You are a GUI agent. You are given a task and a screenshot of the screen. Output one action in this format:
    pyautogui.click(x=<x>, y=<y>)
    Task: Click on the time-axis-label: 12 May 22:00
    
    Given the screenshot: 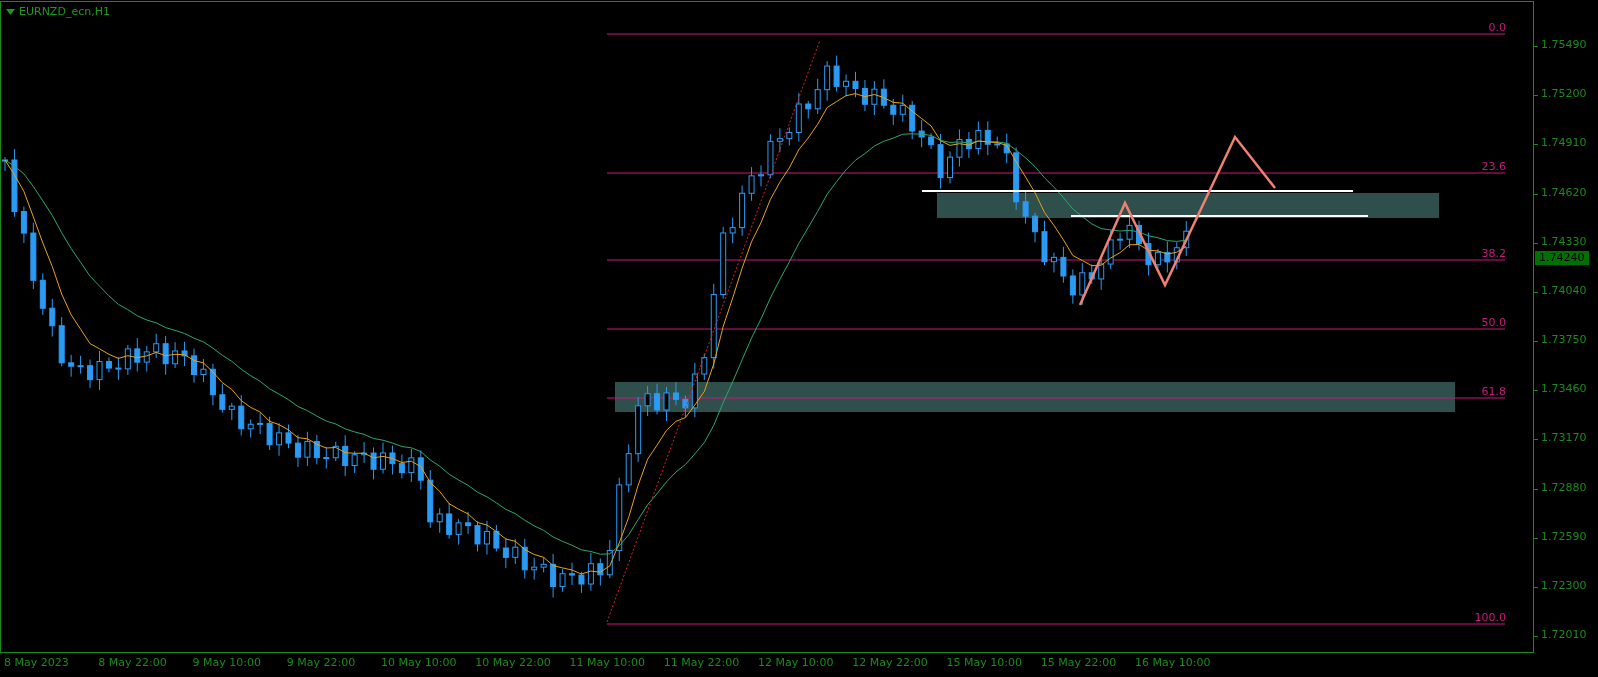 What is the action you would take?
    pyautogui.click(x=890, y=662)
    